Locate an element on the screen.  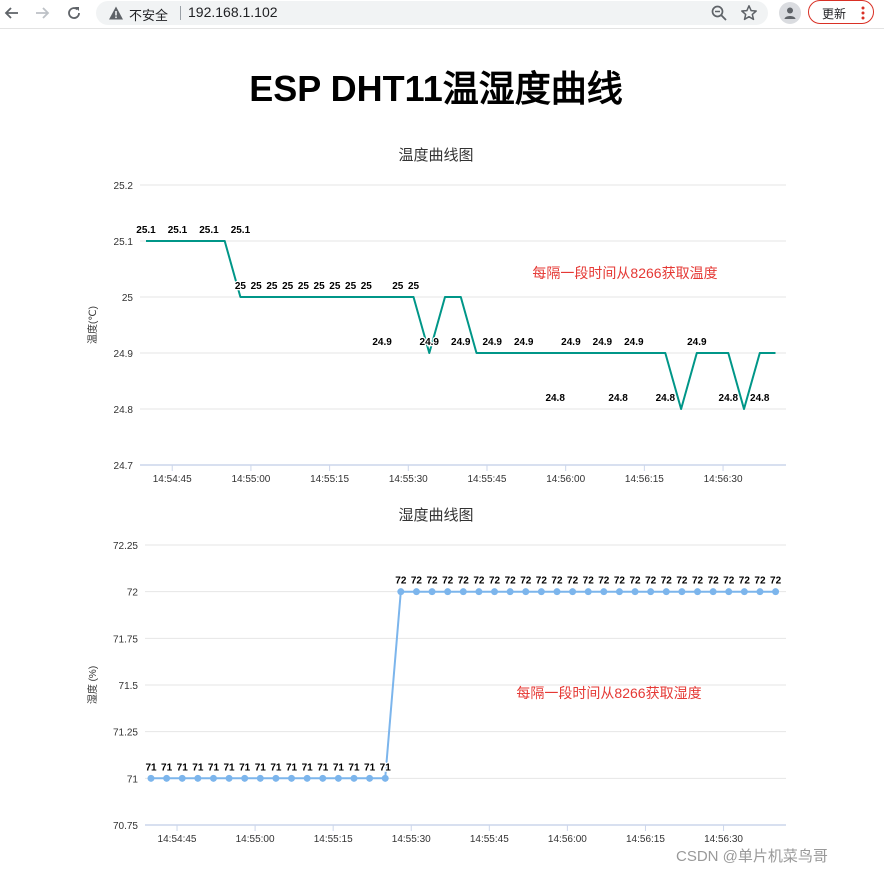
y-axis-label: 温度(℃) is located at coordinates (92, 325).